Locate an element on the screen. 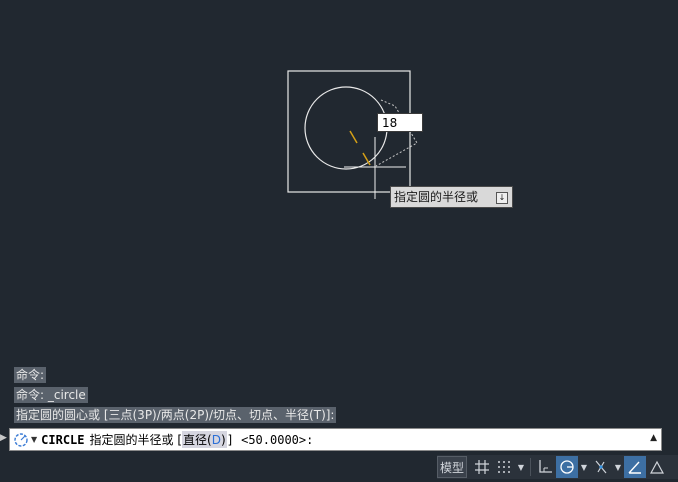 This screenshot has height=482, width=678. command-default-value: ] <50.0000>: is located at coordinates (270, 439).